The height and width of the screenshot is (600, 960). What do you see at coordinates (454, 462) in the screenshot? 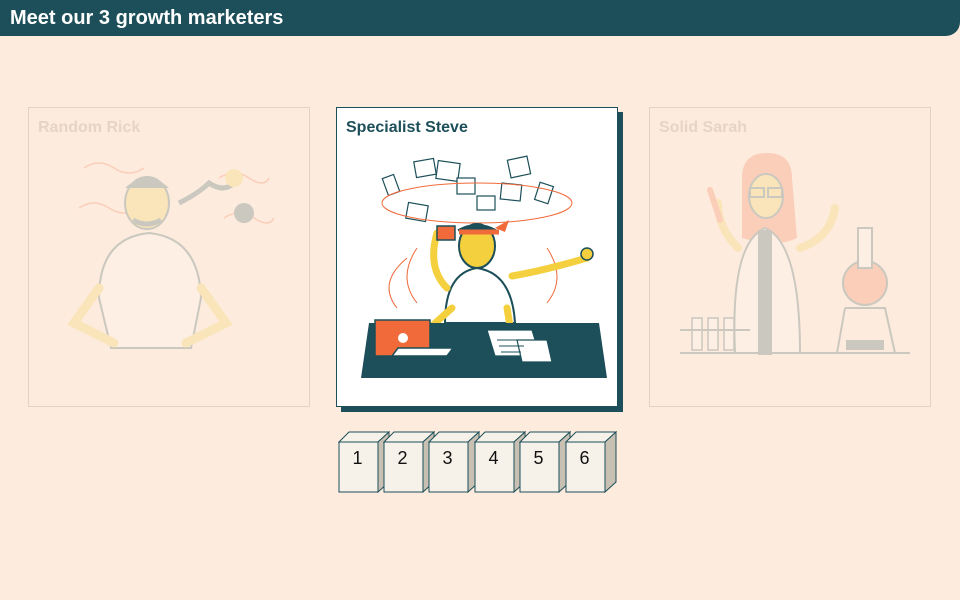
I see `page-button-3: 3` at bounding box center [454, 462].